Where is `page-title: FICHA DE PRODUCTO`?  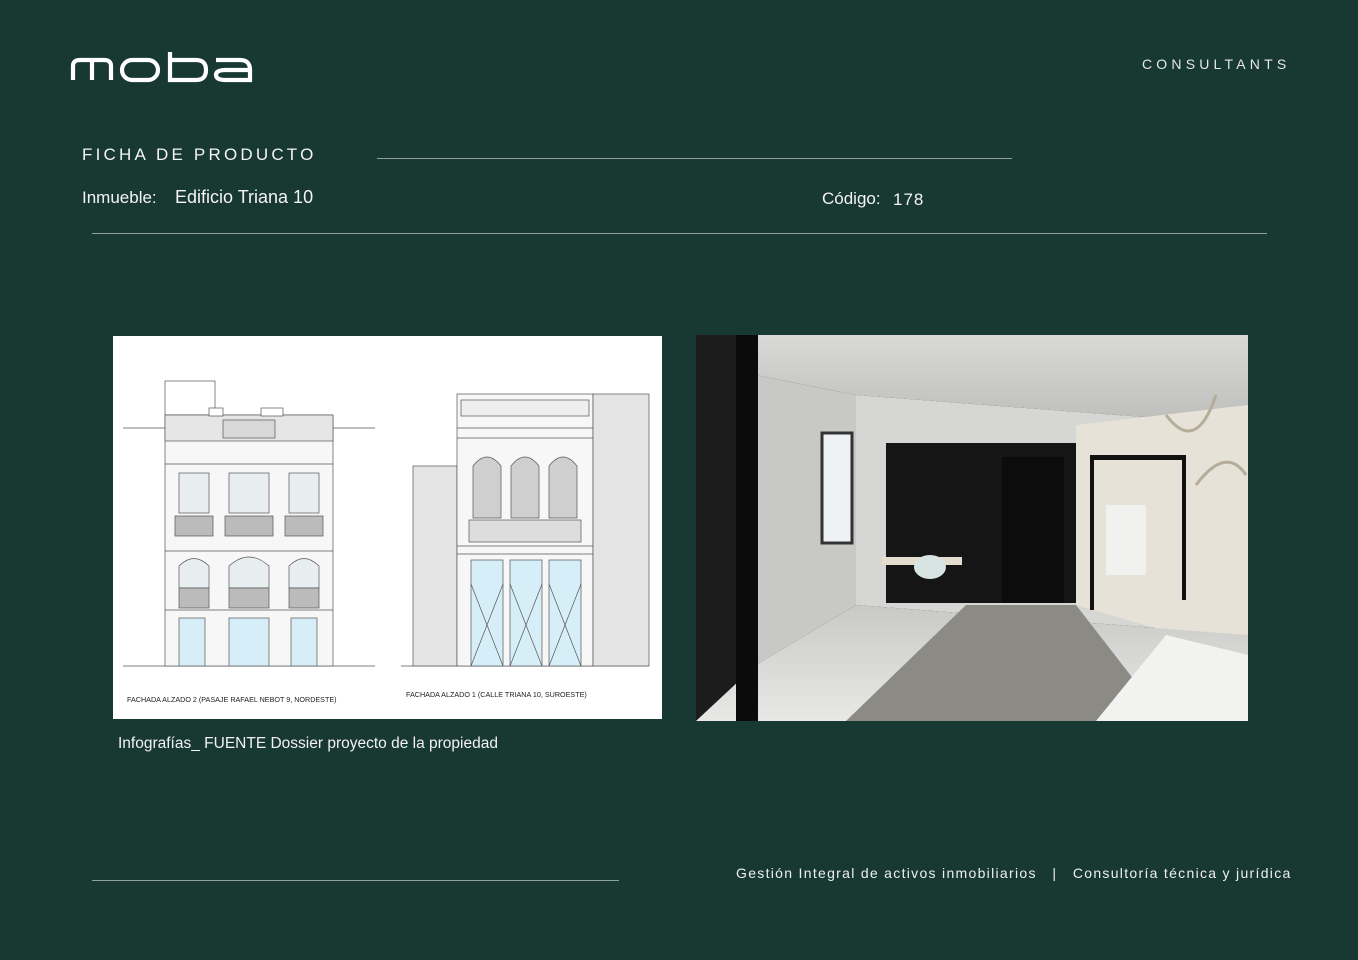 page-title: FICHA DE PRODUCTO is located at coordinates (199, 154).